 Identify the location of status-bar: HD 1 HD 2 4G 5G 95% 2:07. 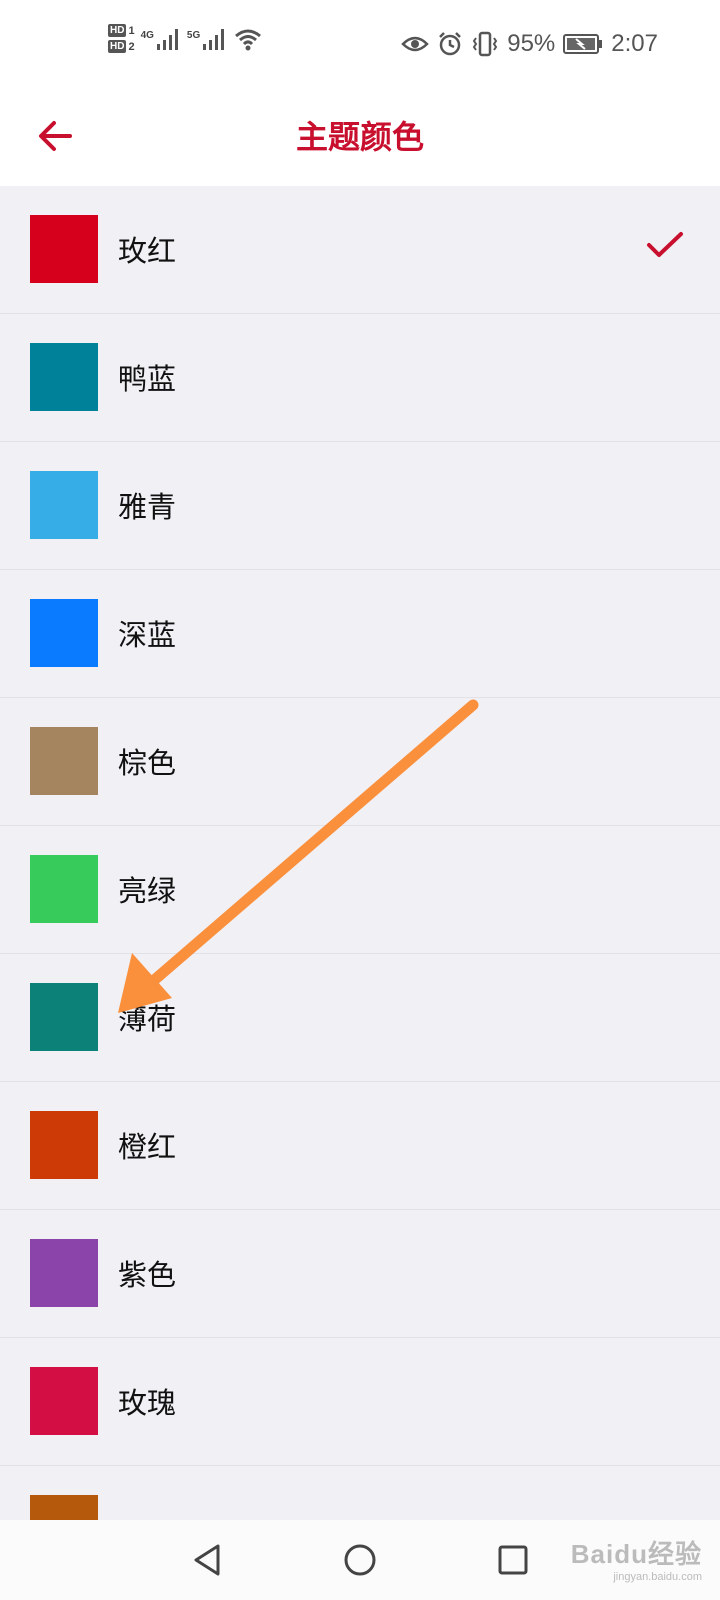
(360, 46).